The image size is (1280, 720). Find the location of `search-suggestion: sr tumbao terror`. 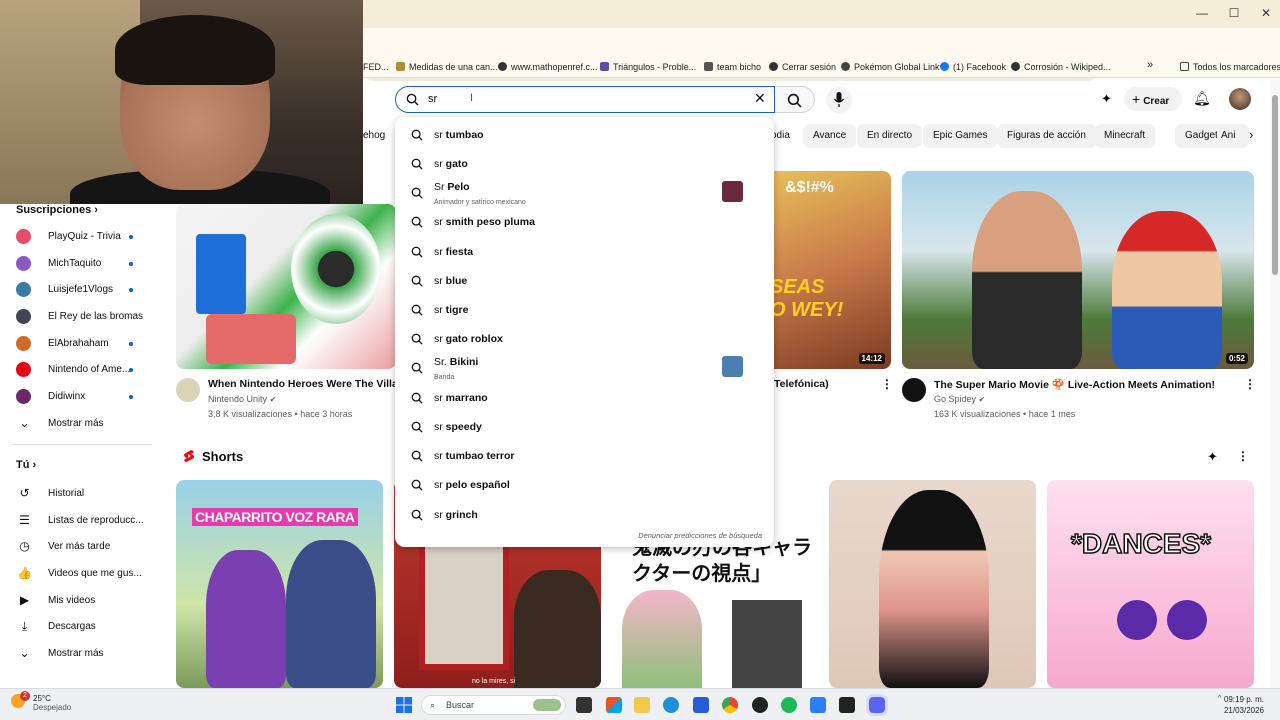

search-suggestion: sr tumbao terror is located at coordinates (584, 455).